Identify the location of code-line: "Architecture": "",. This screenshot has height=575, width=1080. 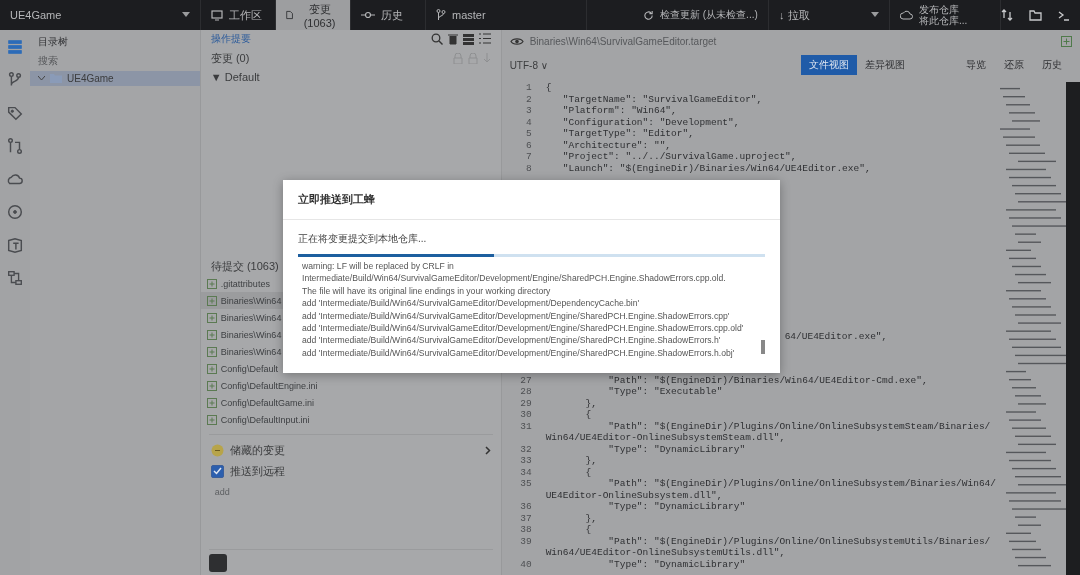
(616, 145).